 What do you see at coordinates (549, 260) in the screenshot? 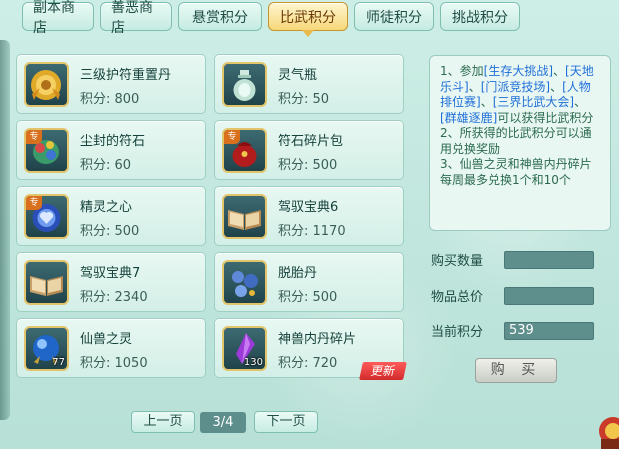
I see `quantity-input` at bounding box center [549, 260].